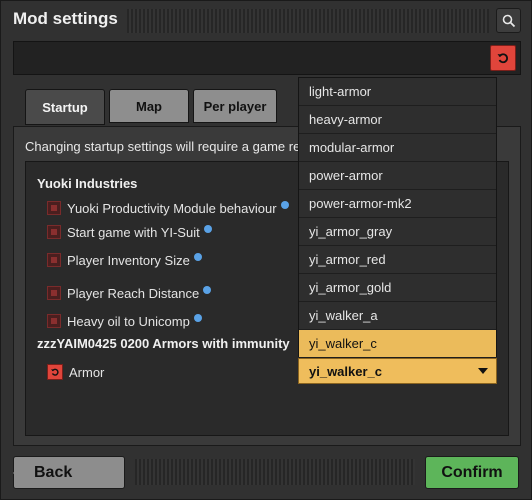 Image resolution: width=532 pixels, height=500 pixels. Describe the element at coordinates (275, 472) in the screenshot. I see `footer-drag-handle` at that location.